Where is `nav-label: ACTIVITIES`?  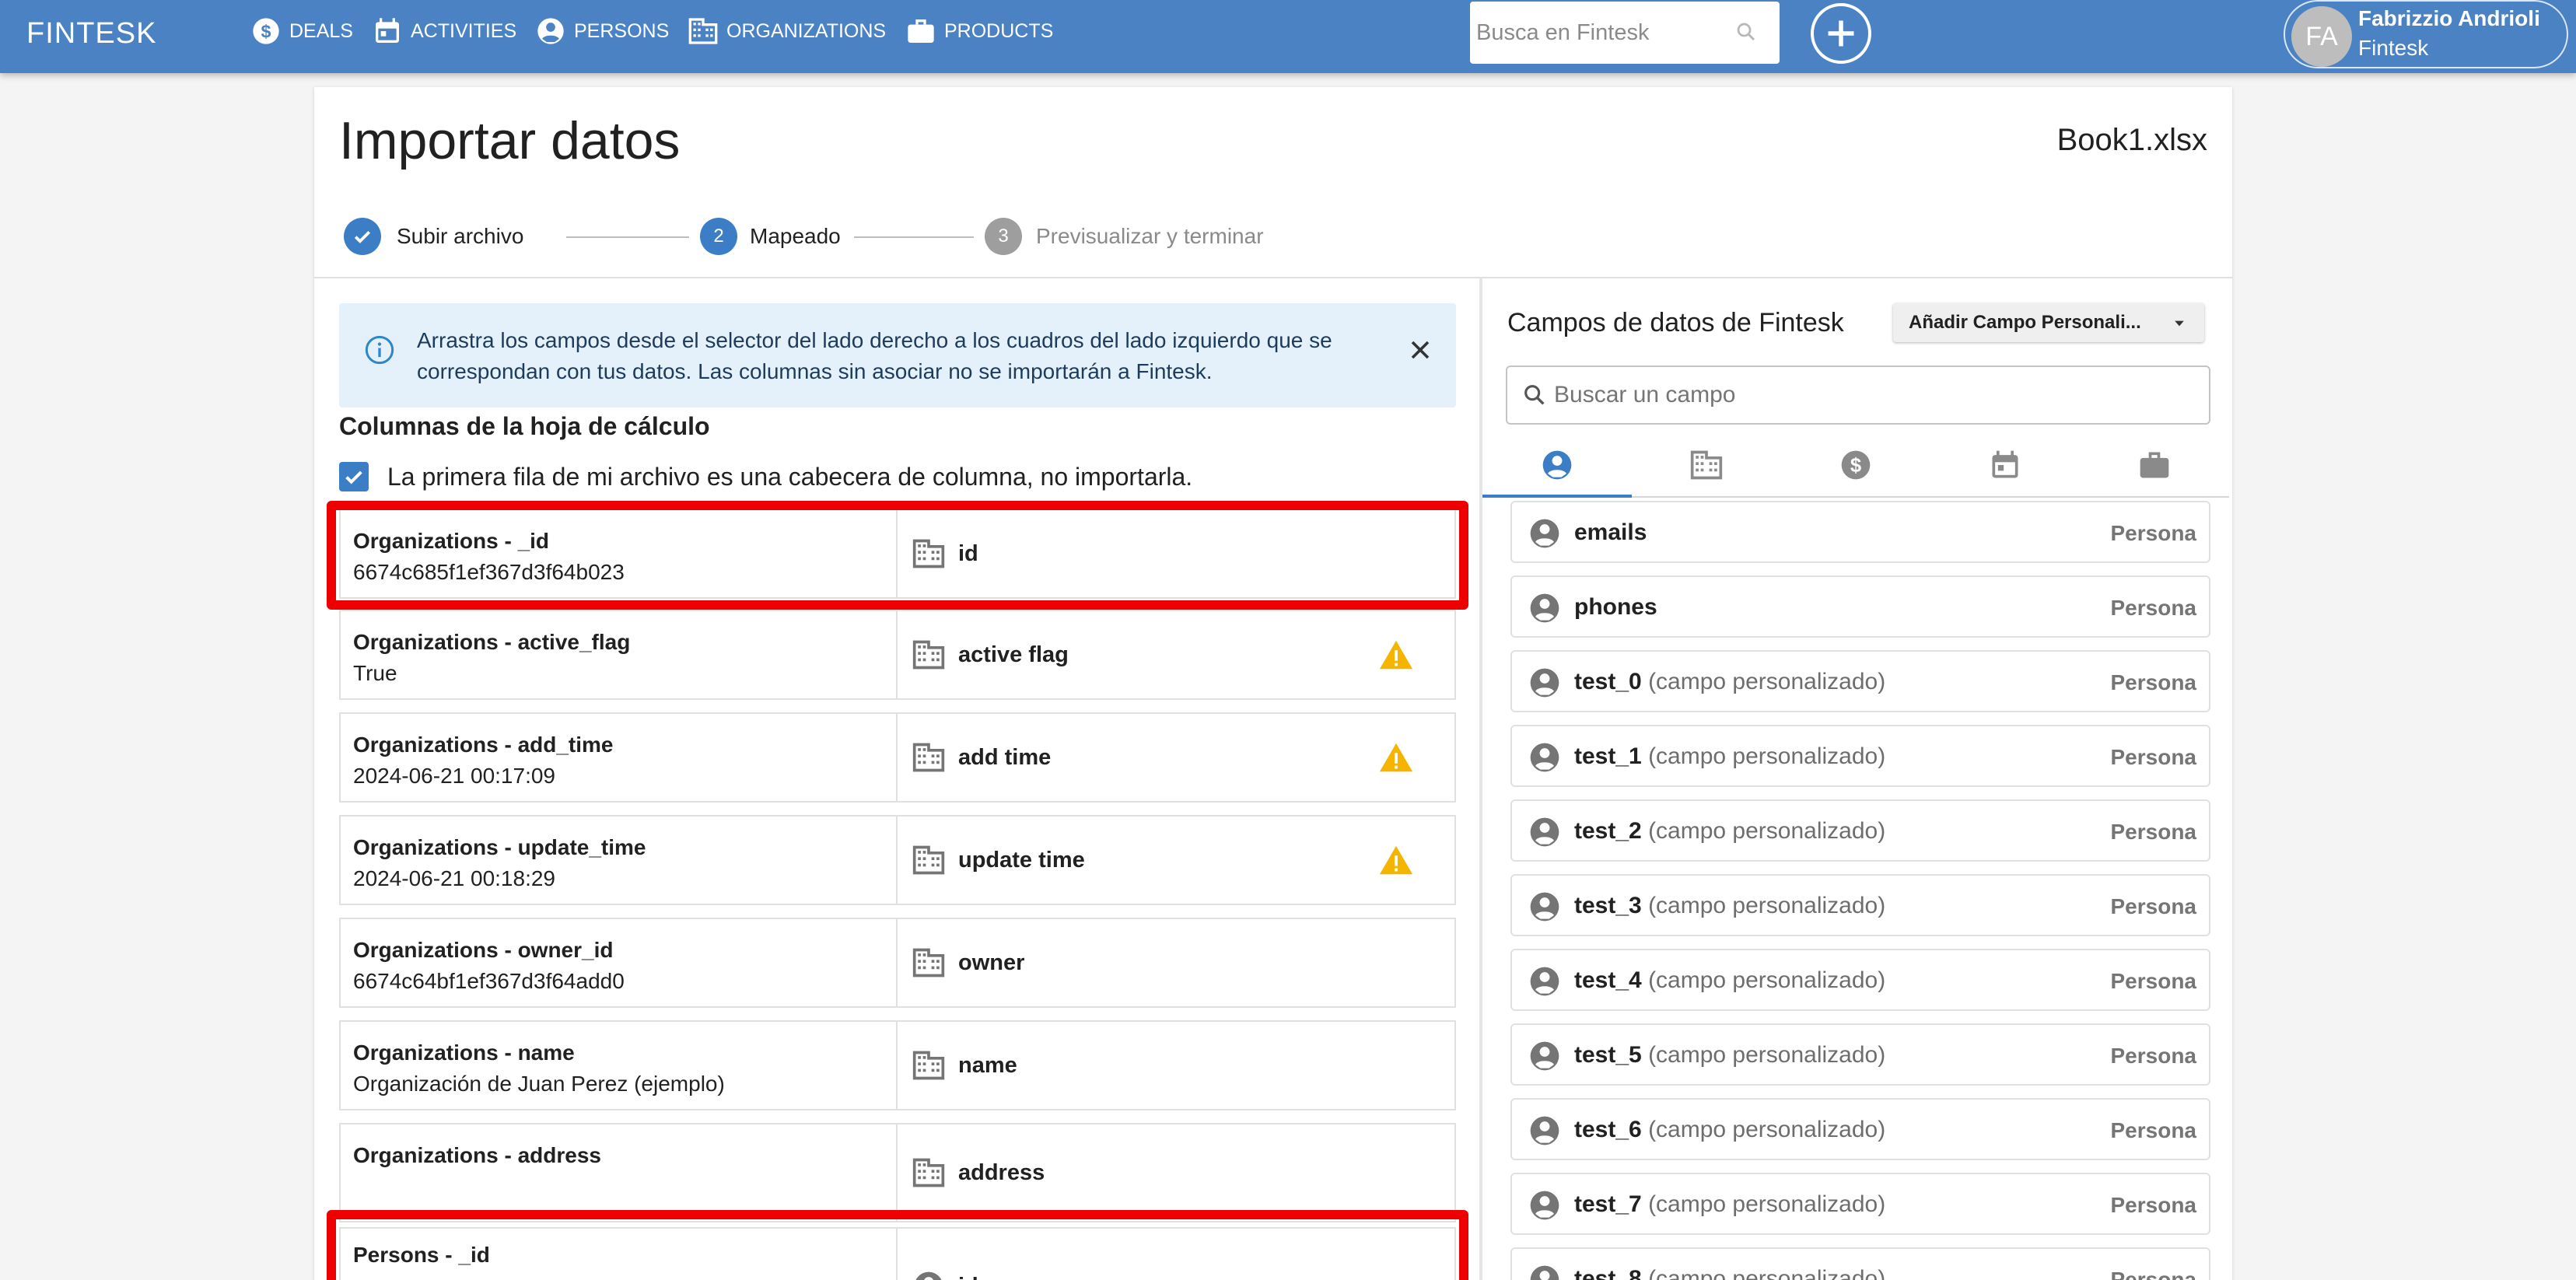 nav-label: ACTIVITIES is located at coordinates (464, 30).